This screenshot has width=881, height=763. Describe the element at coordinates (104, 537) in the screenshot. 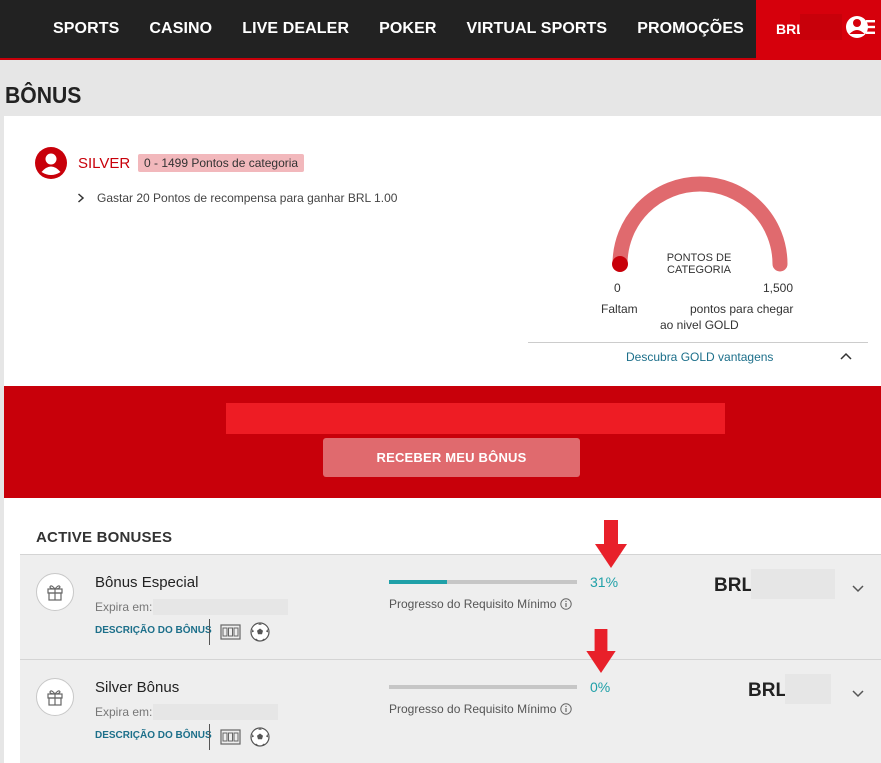

I see `active-bonuses-title: ACTIVE BONUSES` at that location.